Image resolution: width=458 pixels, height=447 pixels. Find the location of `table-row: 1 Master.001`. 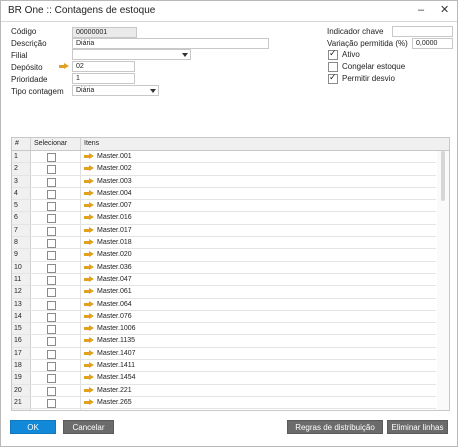

table-row: 1 Master.001 is located at coordinates (224, 157).